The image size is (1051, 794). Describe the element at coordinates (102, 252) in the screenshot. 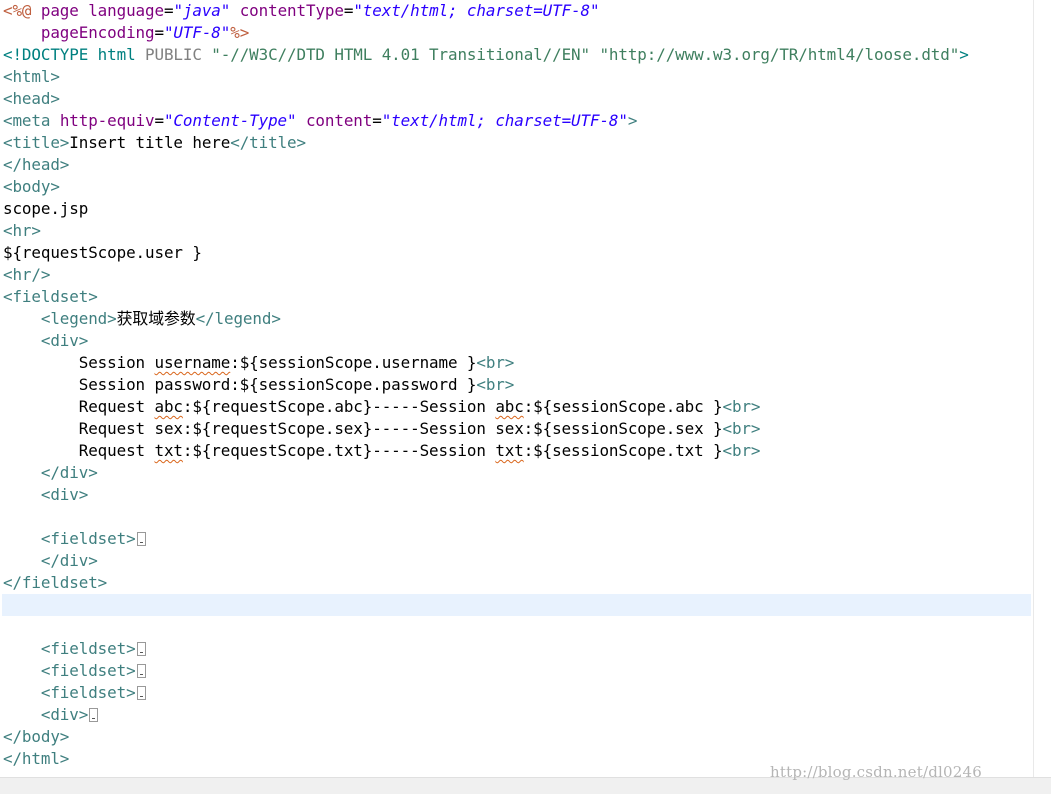

I see `code-token: ${requestScope.user }` at that location.